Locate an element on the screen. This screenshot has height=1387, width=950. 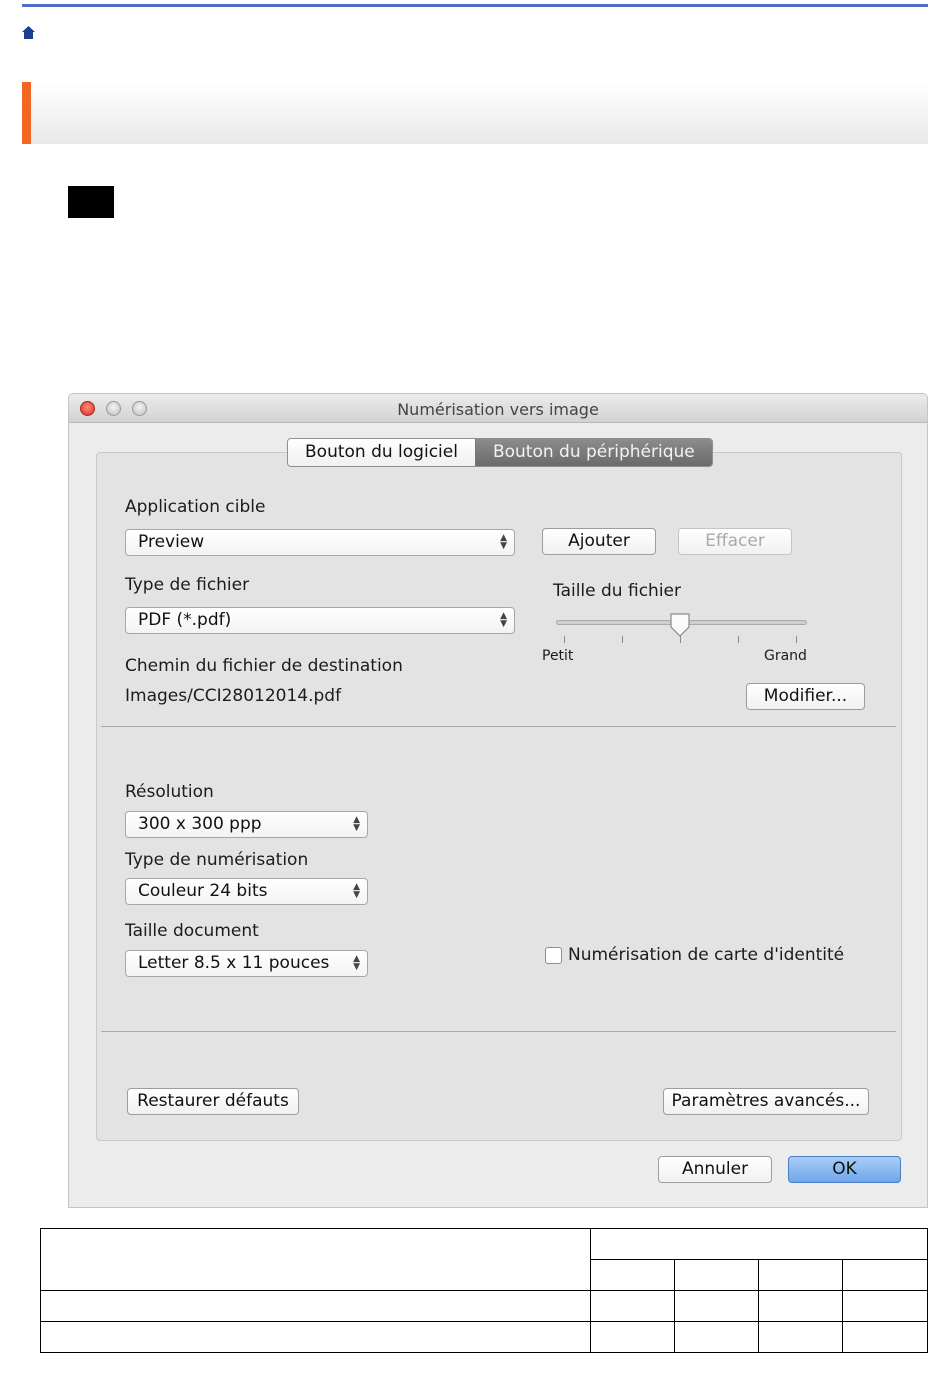
add-button: Ajouter is located at coordinates (599, 541).